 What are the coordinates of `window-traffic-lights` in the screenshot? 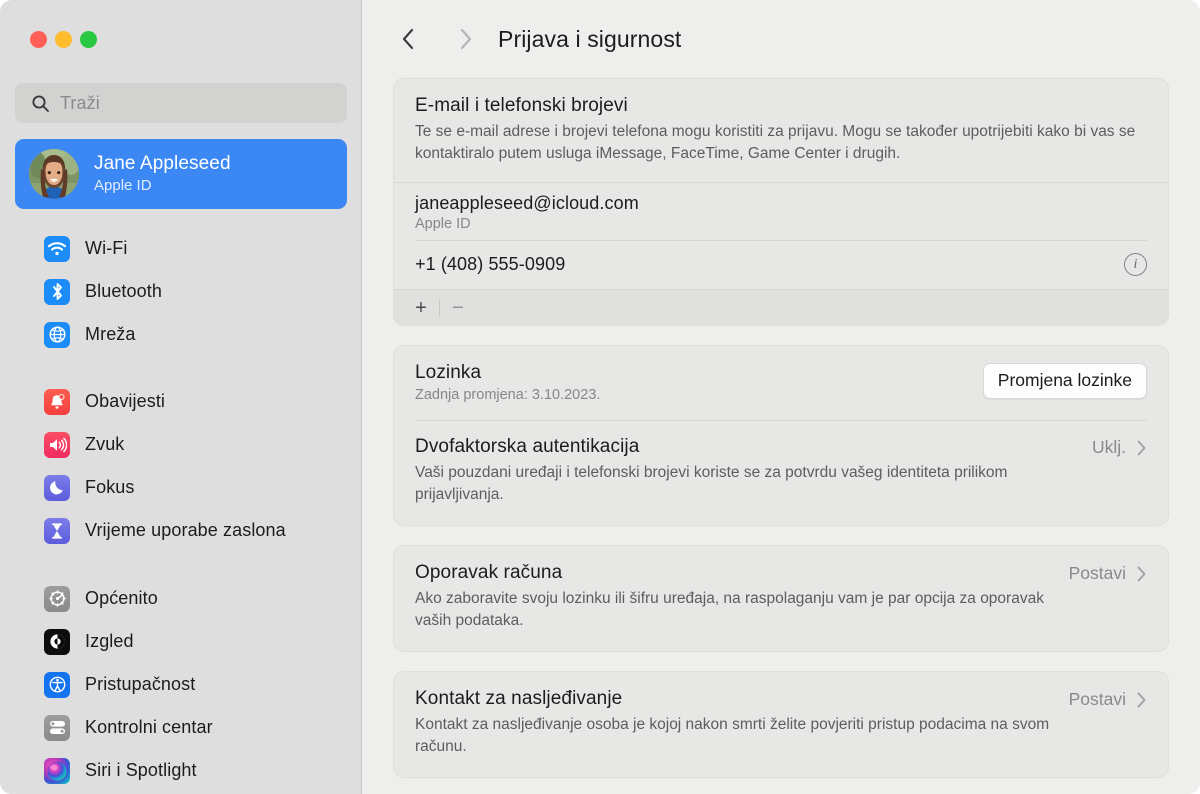 It's located at (63, 39).